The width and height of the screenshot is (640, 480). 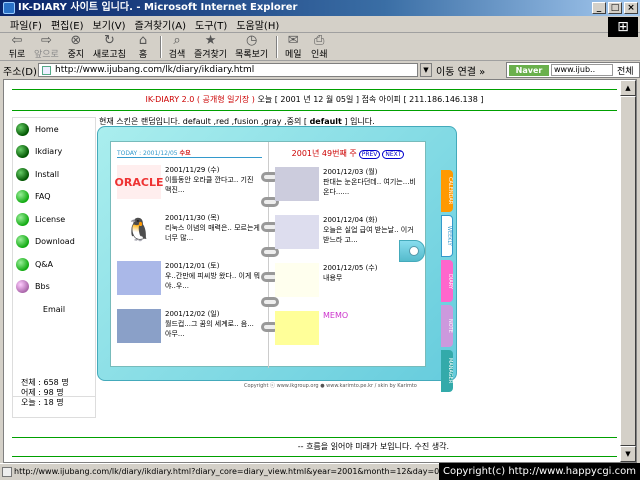 I want to click on tab-manager: MANAGER, so click(x=447, y=371).